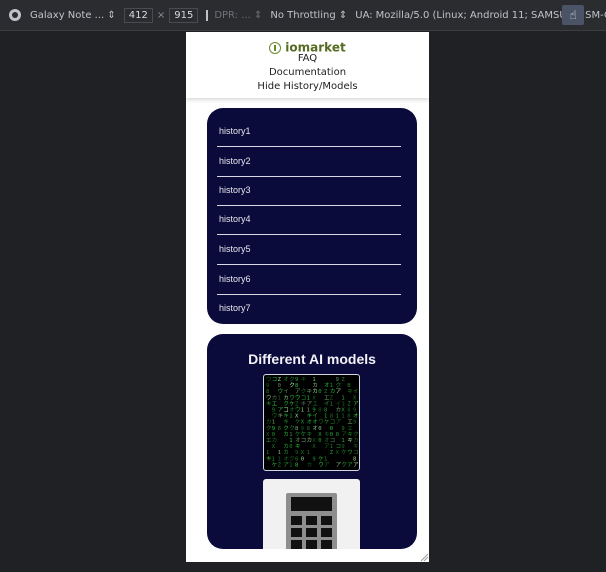  I want to click on hide-history-models-link: Hide History/Models, so click(307, 86).